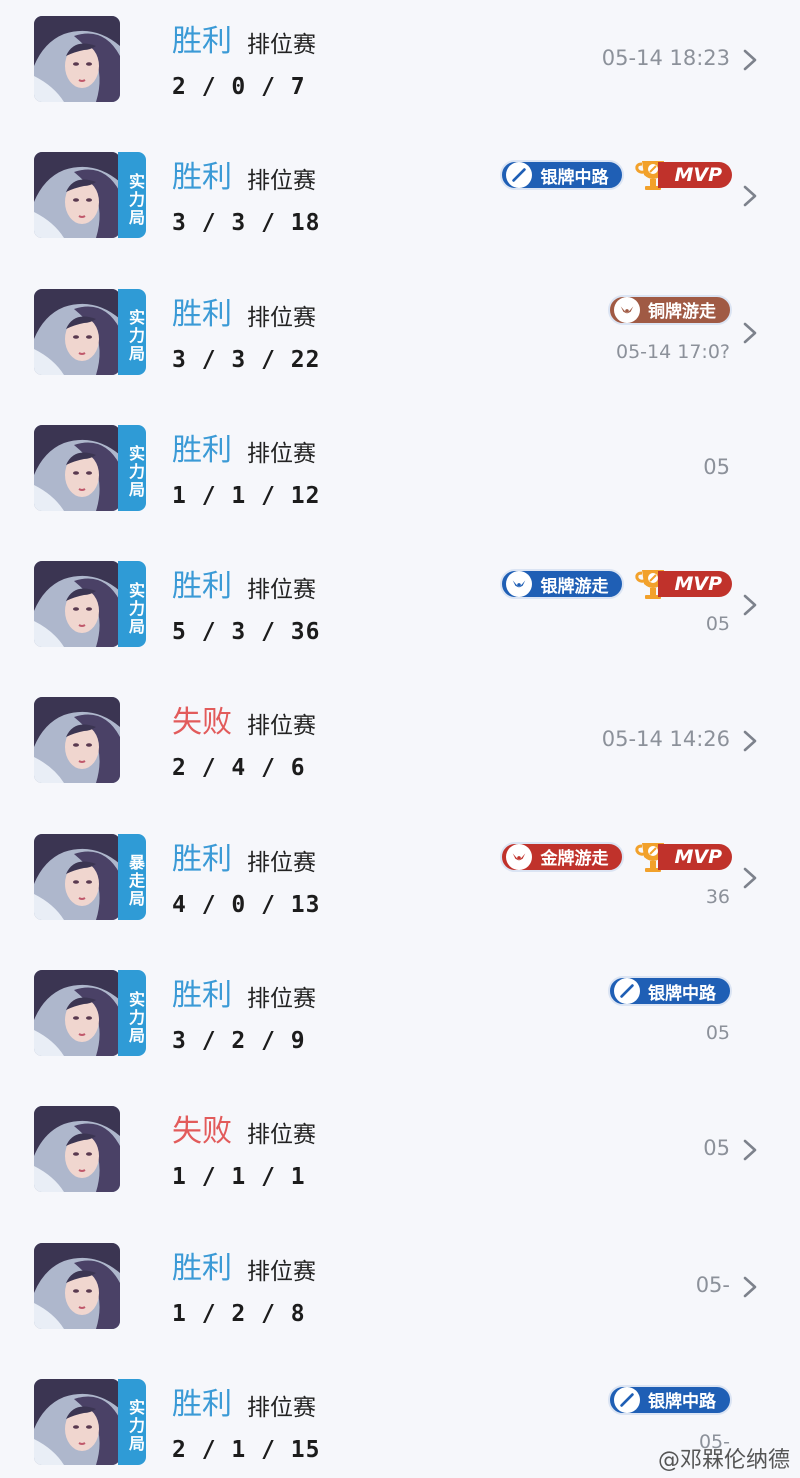 The image size is (800, 1478). What do you see at coordinates (239, 1041) in the screenshot?
I see `kda-score: 3 / 2 / 9` at bounding box center [239, 1041].